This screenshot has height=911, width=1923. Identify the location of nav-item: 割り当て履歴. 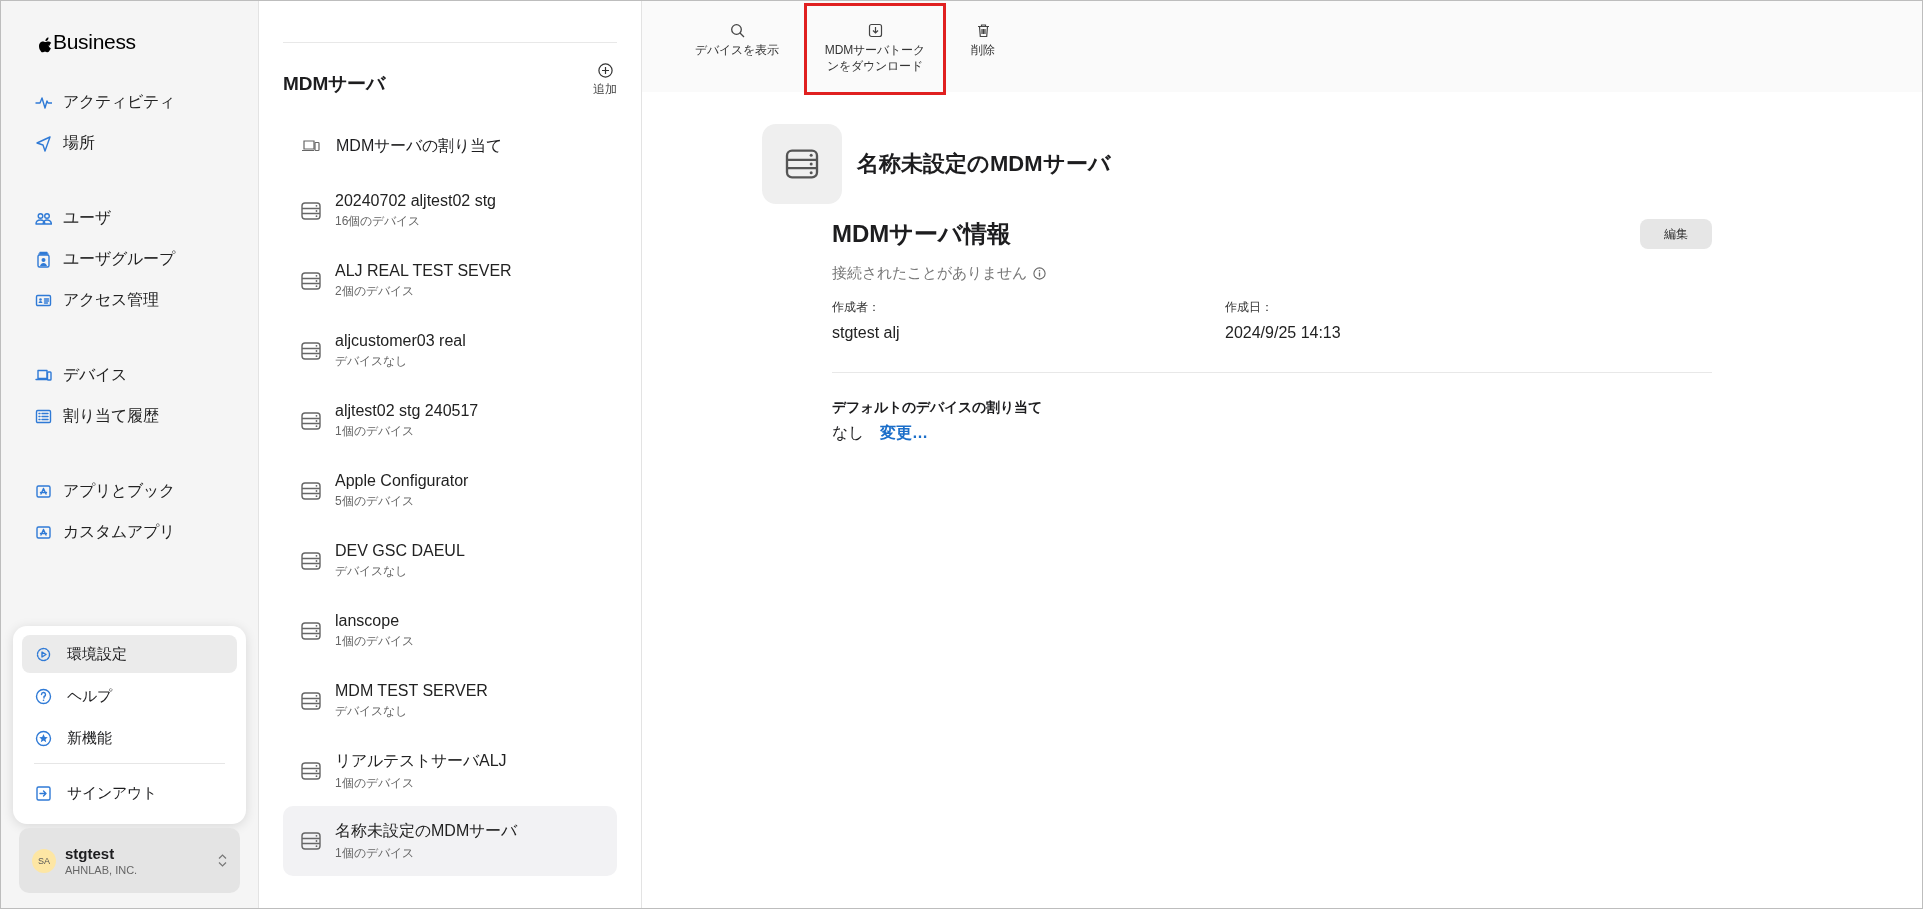
(129, 416).